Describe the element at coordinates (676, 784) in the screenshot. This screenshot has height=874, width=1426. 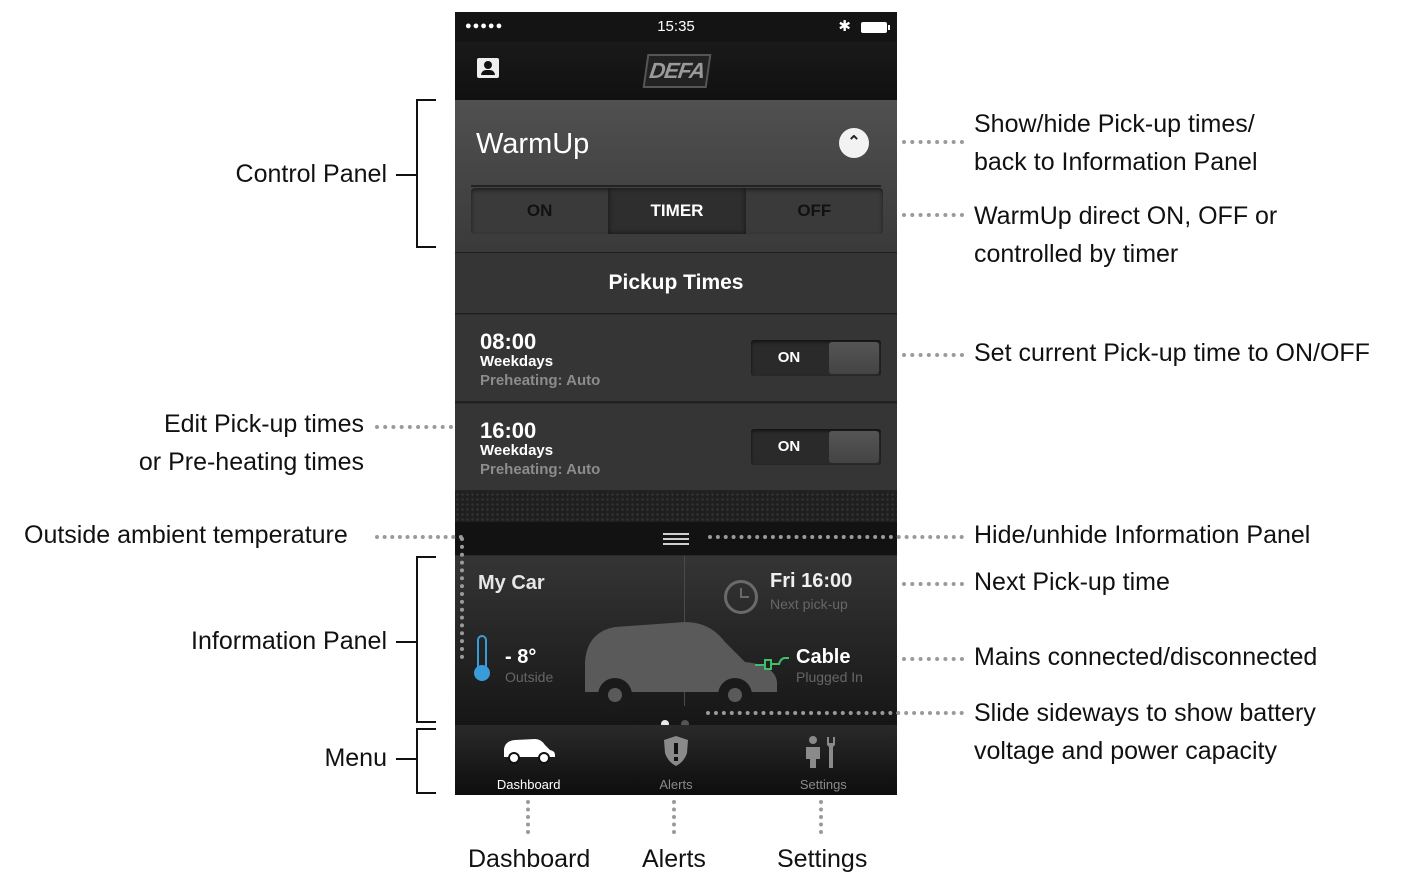
I see `tab-label: Alerts` at that location.